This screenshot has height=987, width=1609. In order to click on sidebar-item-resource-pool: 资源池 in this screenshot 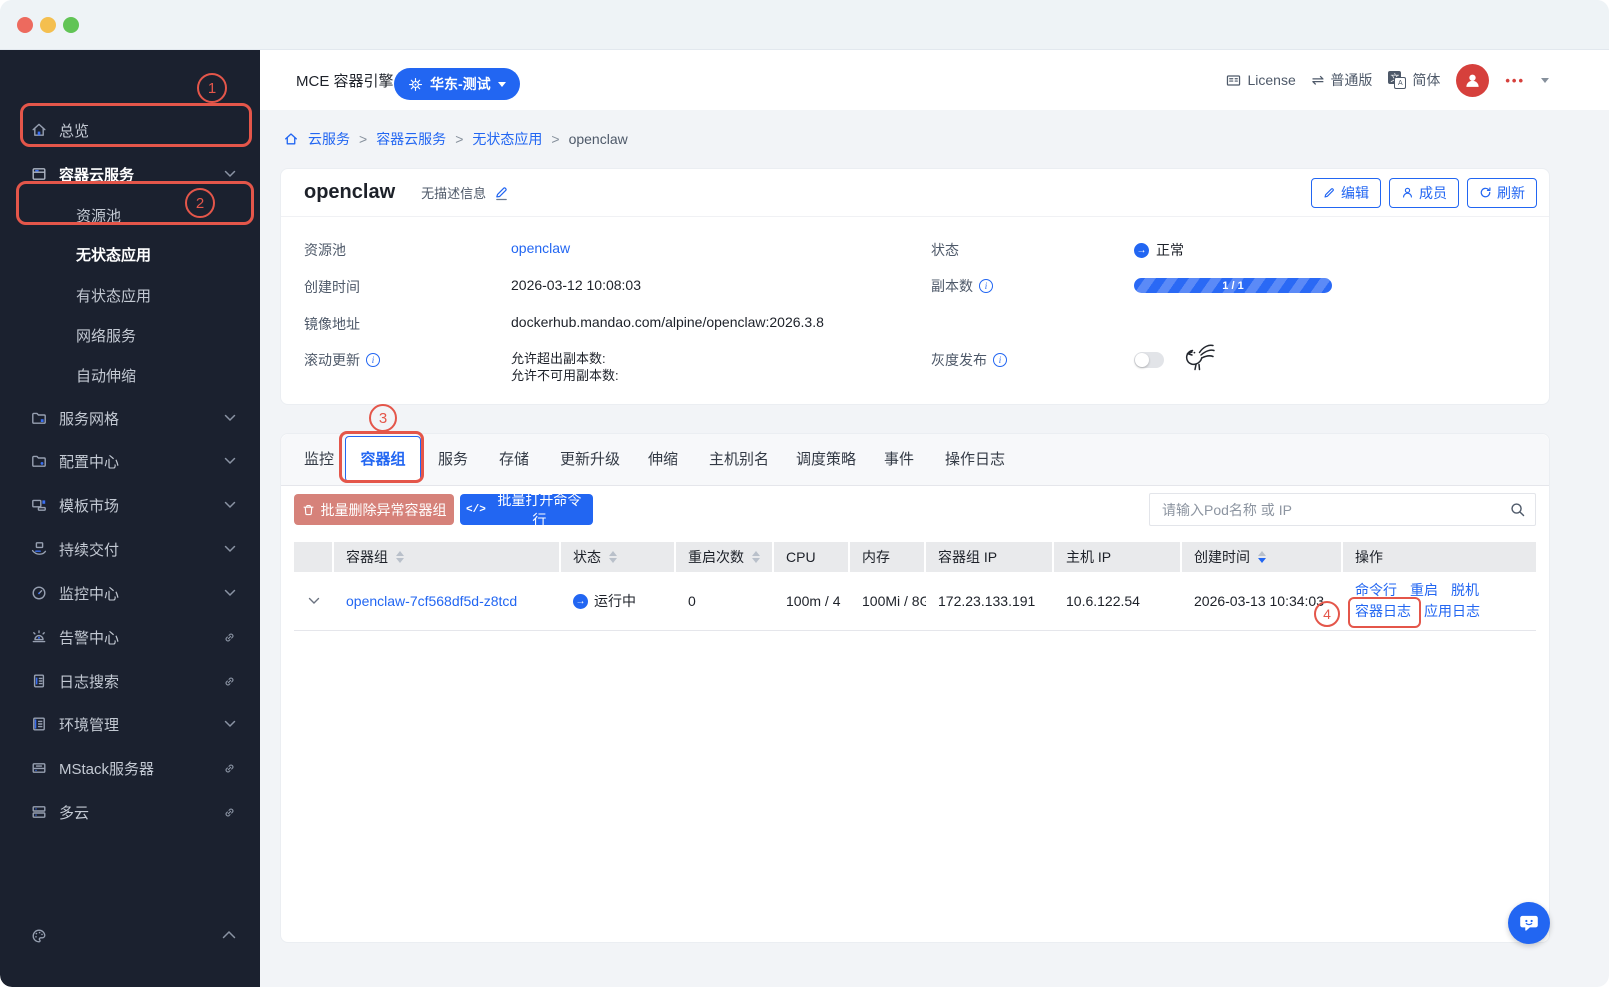, I will do `click(130, 215)`.